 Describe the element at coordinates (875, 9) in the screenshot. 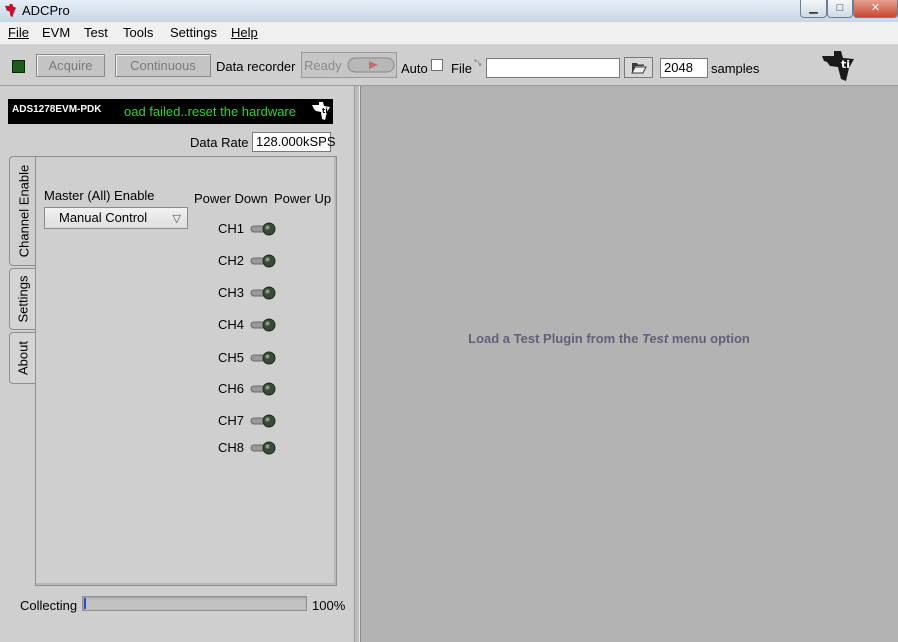

I see `close-button: ✕` at that location.